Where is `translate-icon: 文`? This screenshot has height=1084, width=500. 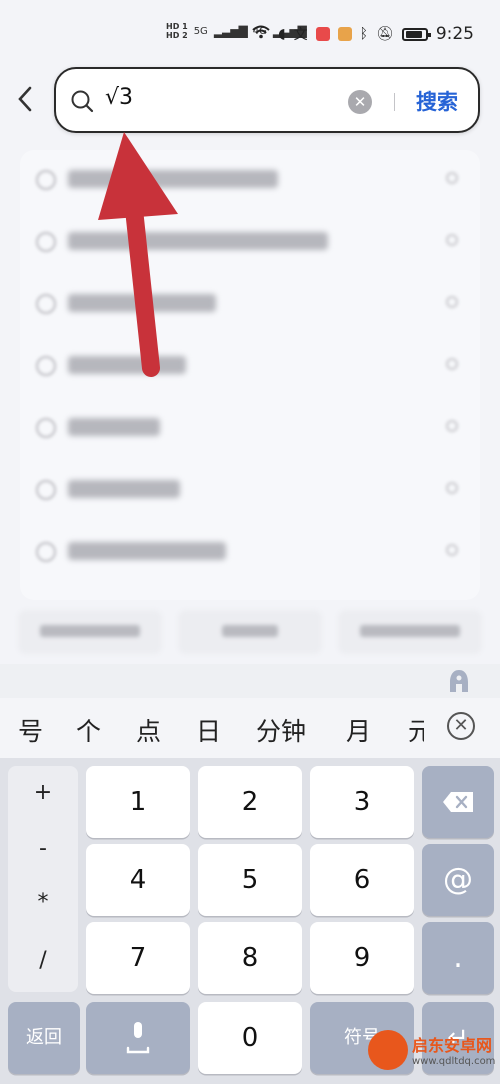 translate-icon: 文 is located at coordinates (300, 35).